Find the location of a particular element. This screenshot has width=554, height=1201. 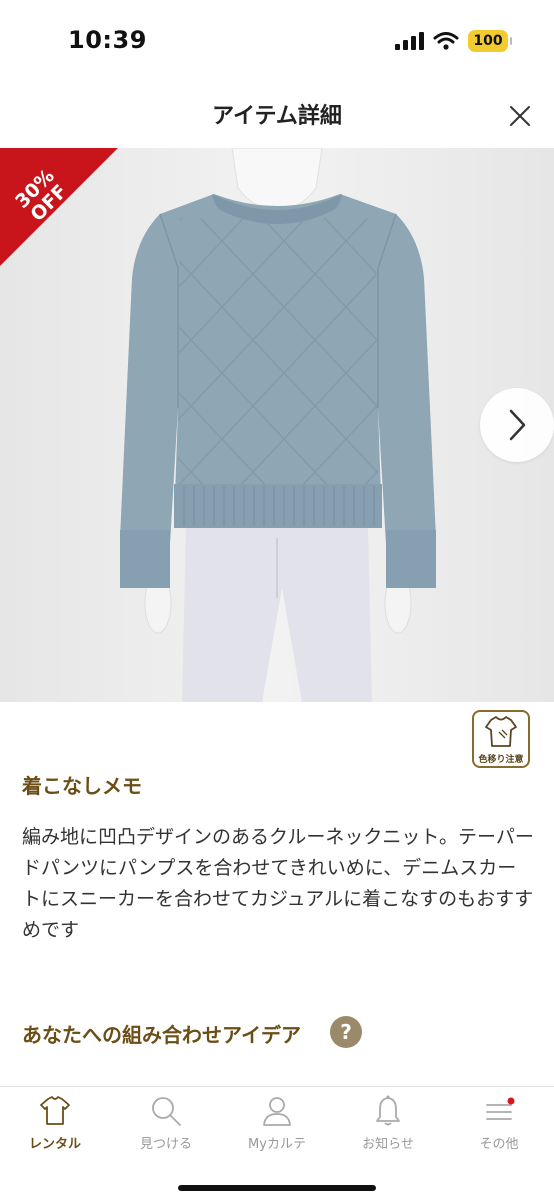

chevron-right-icon is located at coordinates (517, 425).